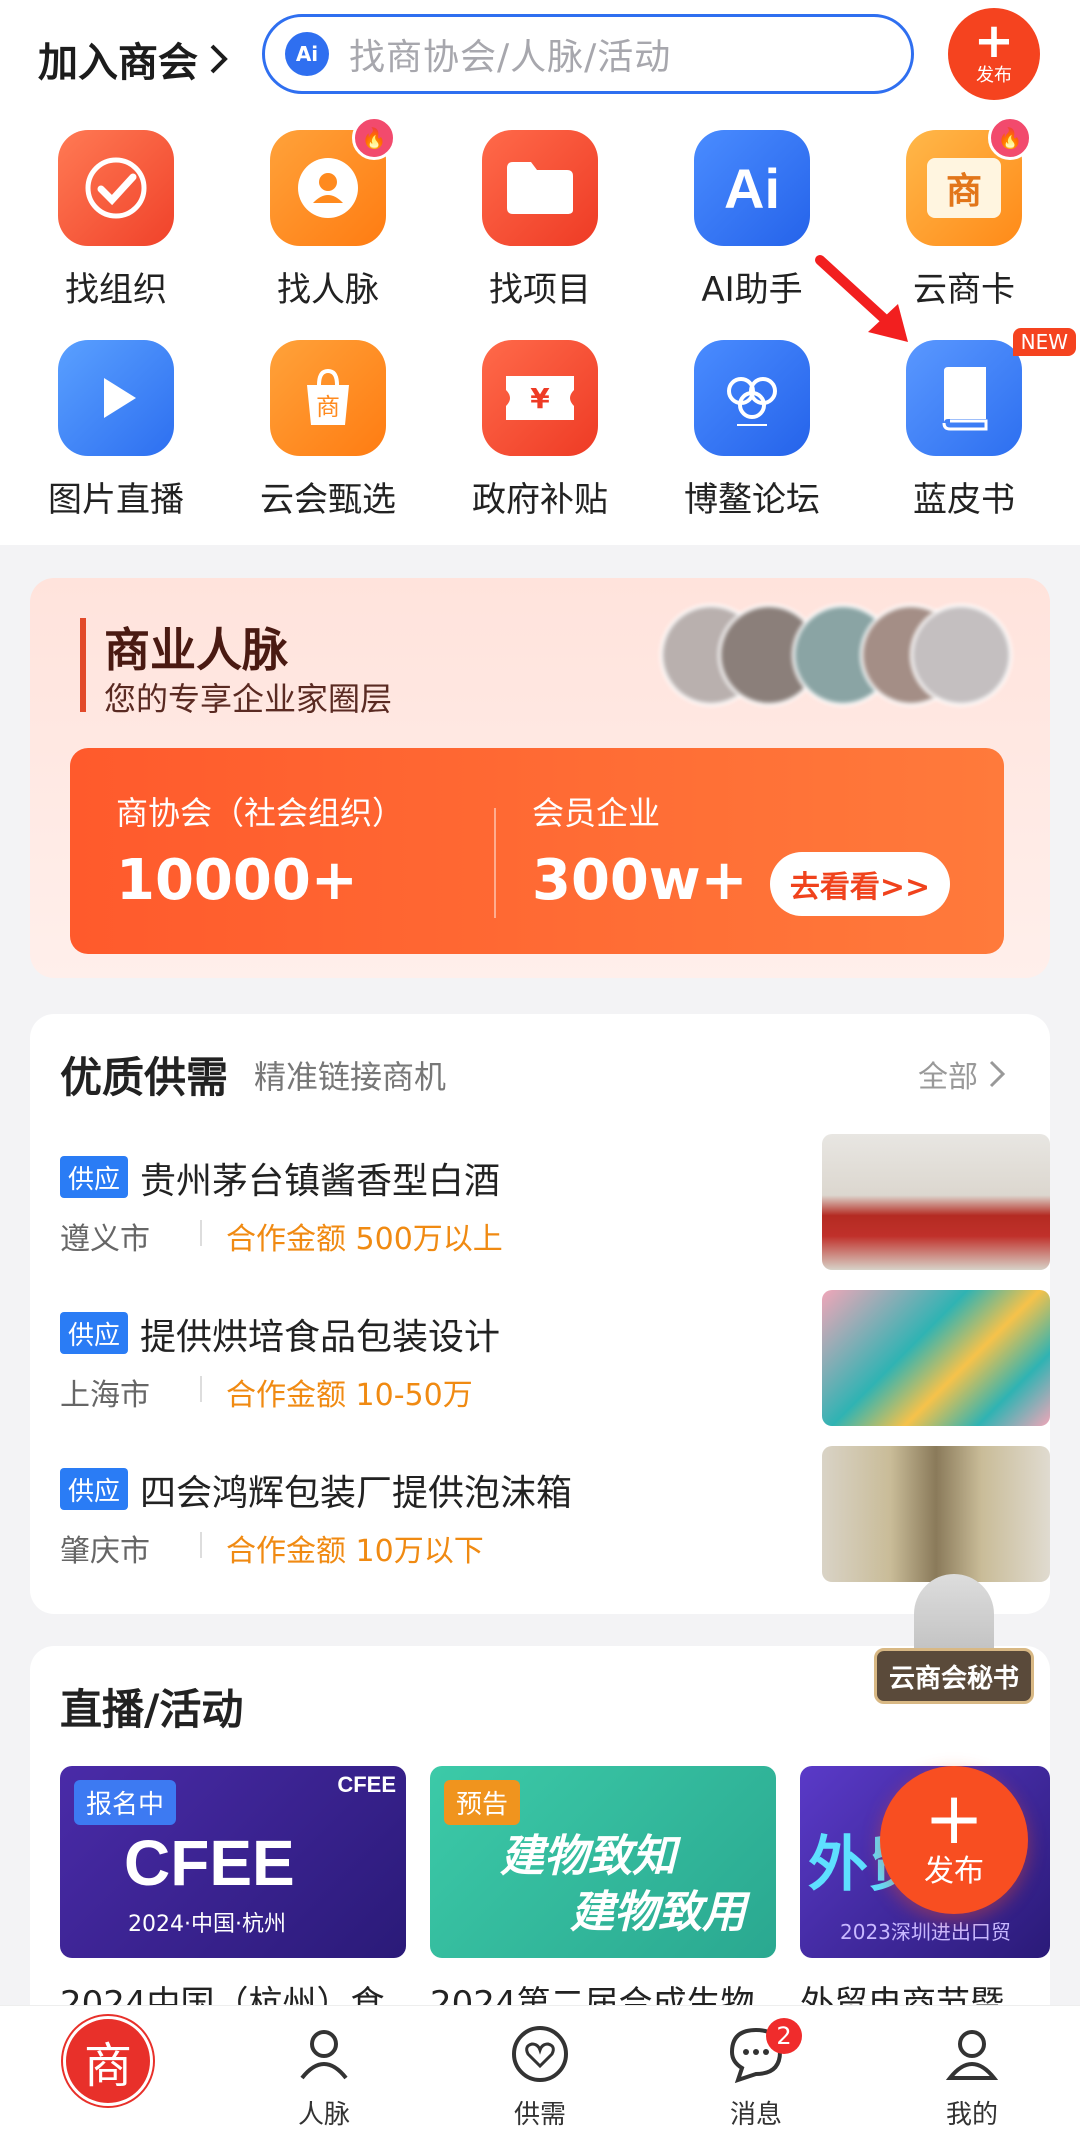 This screenshot has height=2132, width=1080. Describe the element at coordinates (320, 1337) in the screenshot. I see `item-title: 提供烘培食品包装设计` at that location.